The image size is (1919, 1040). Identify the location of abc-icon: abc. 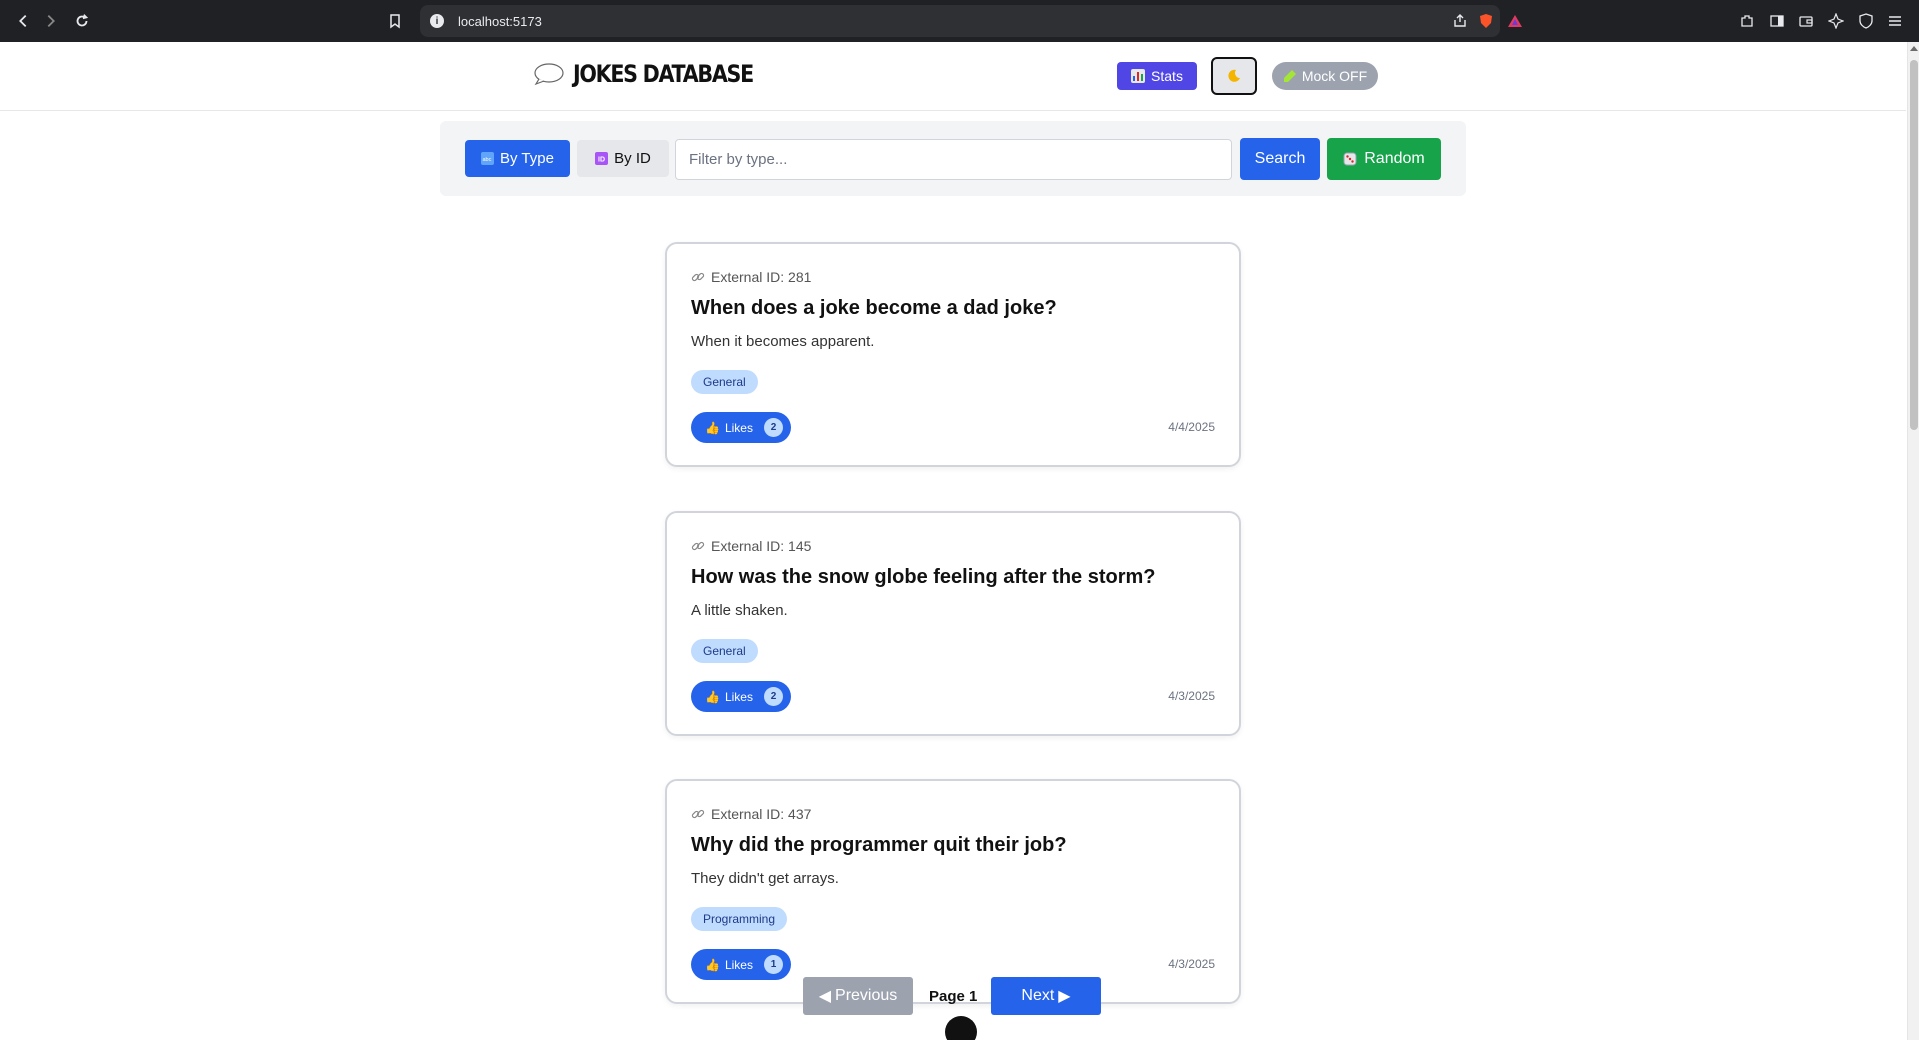
(488, 158).